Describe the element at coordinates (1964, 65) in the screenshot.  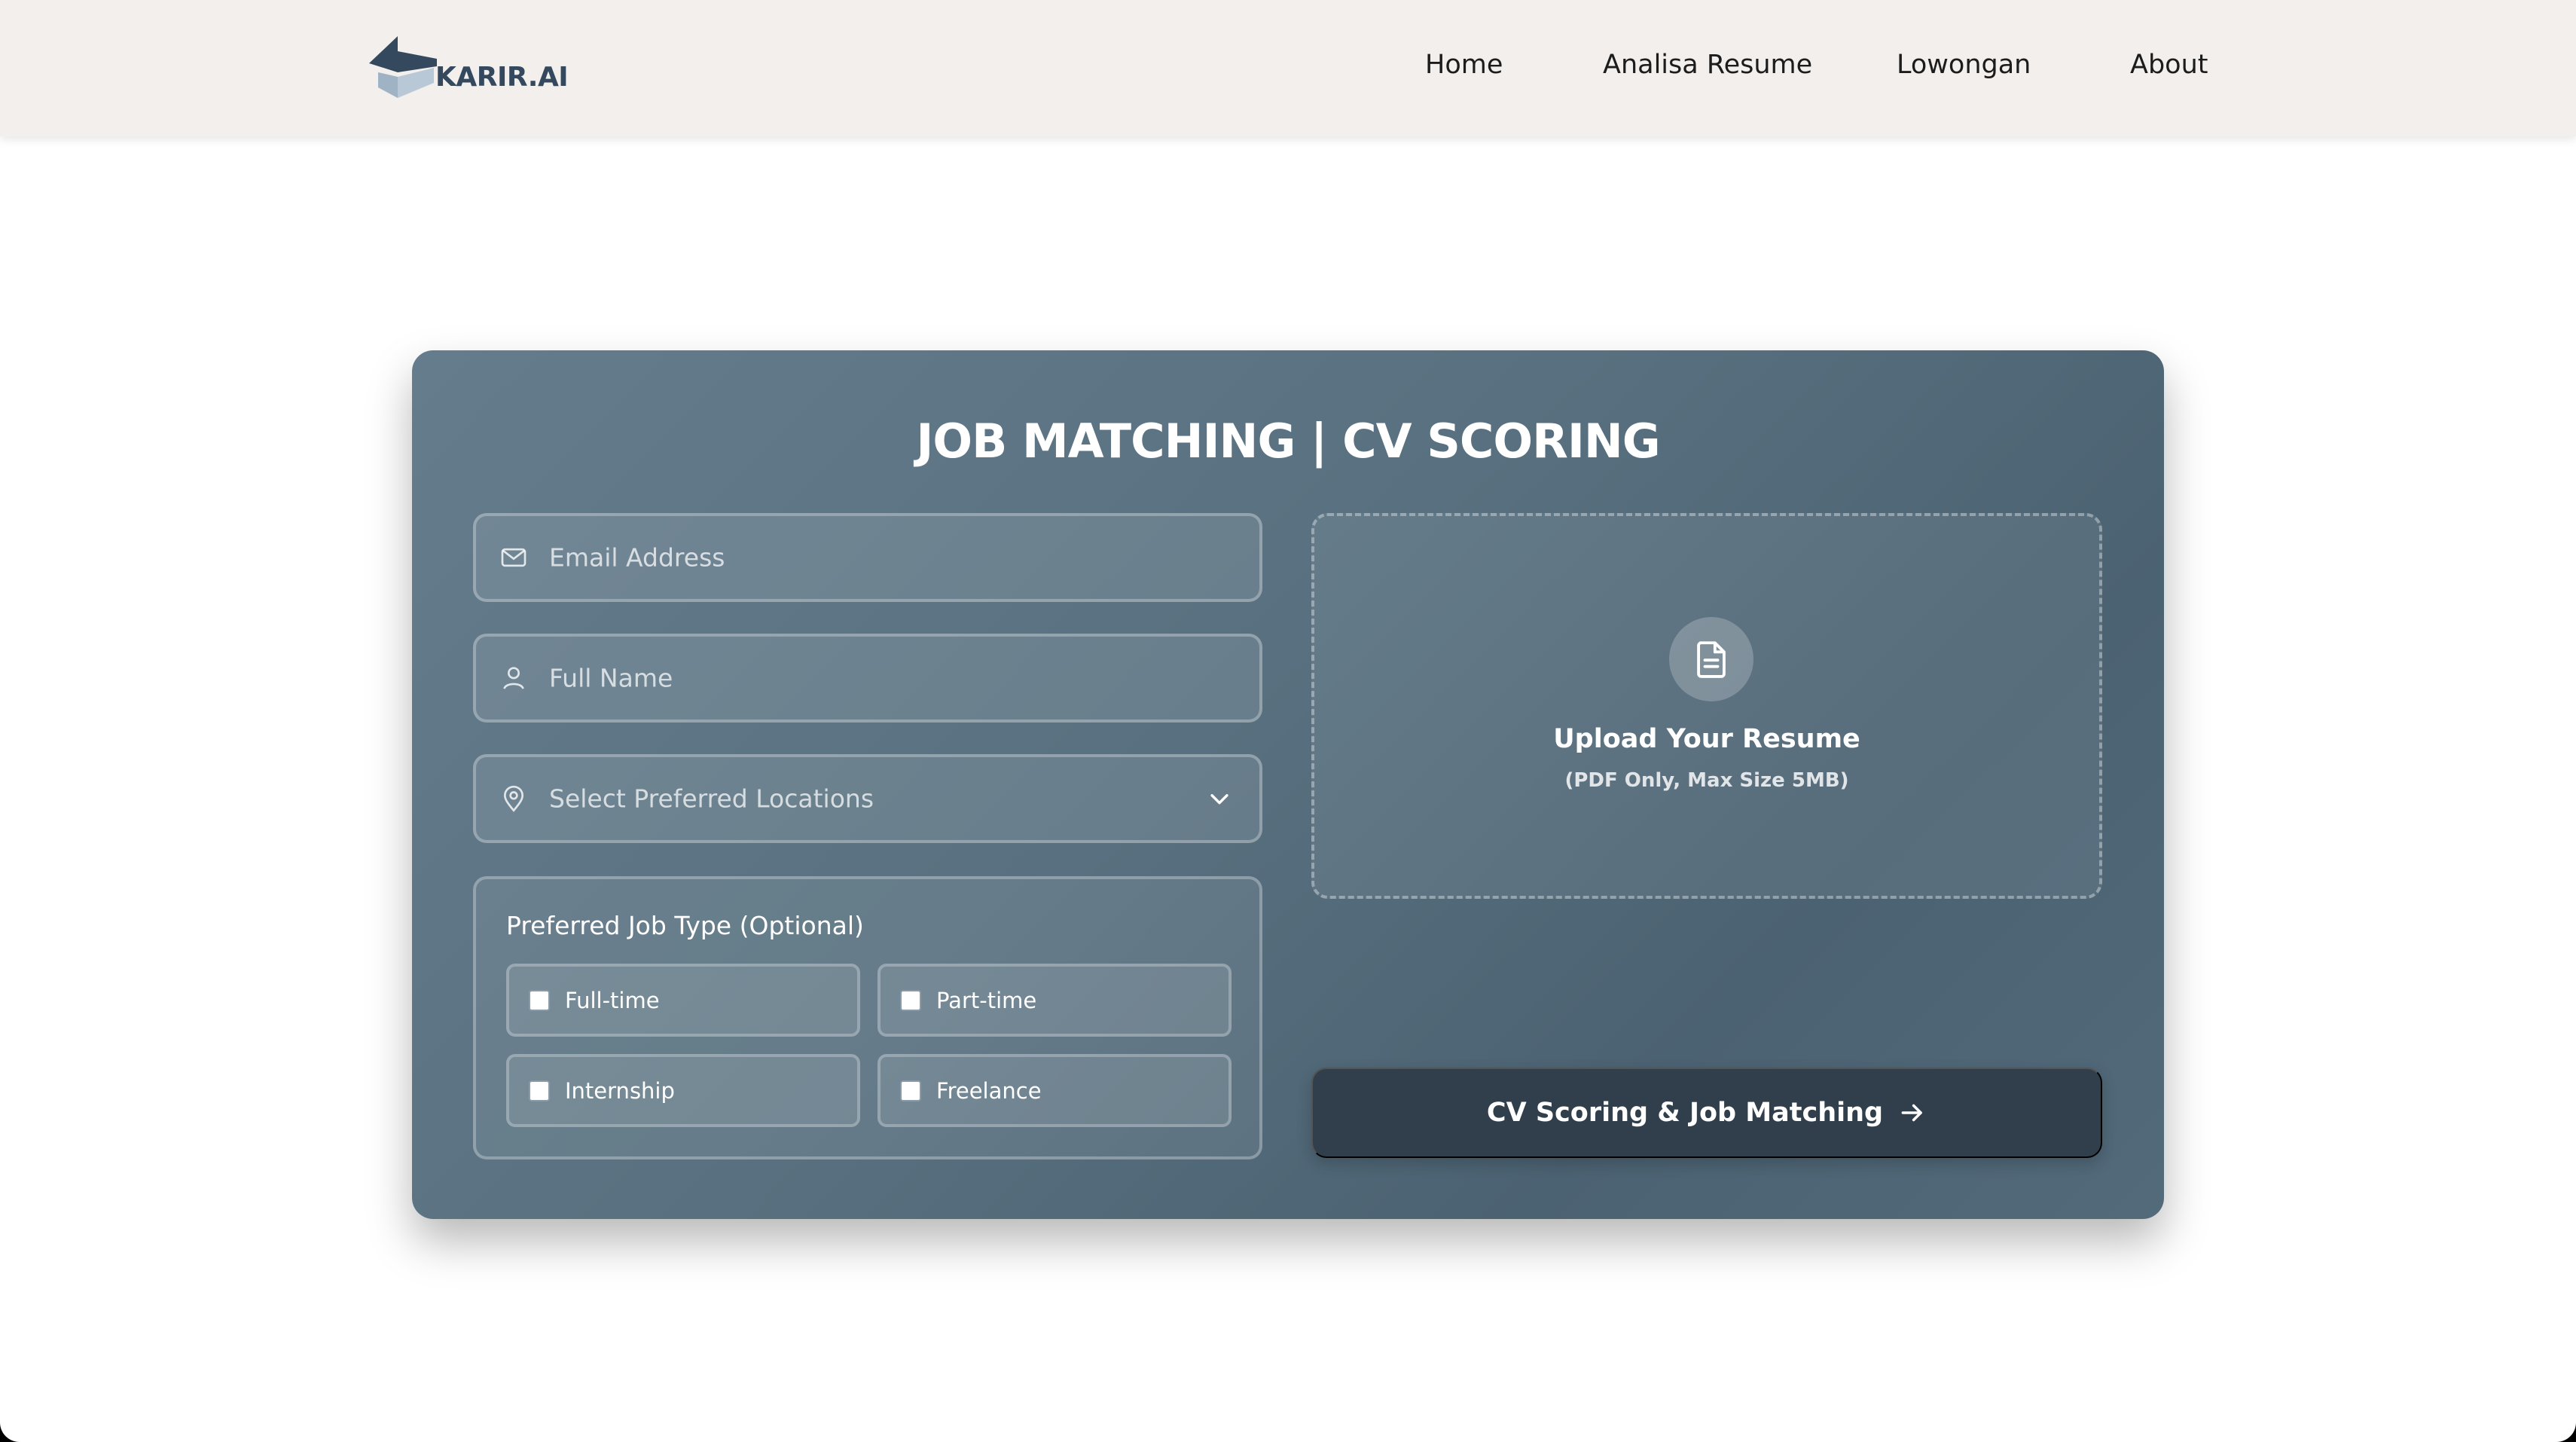
I see `nav-lowongan: Lowongan` at that location.